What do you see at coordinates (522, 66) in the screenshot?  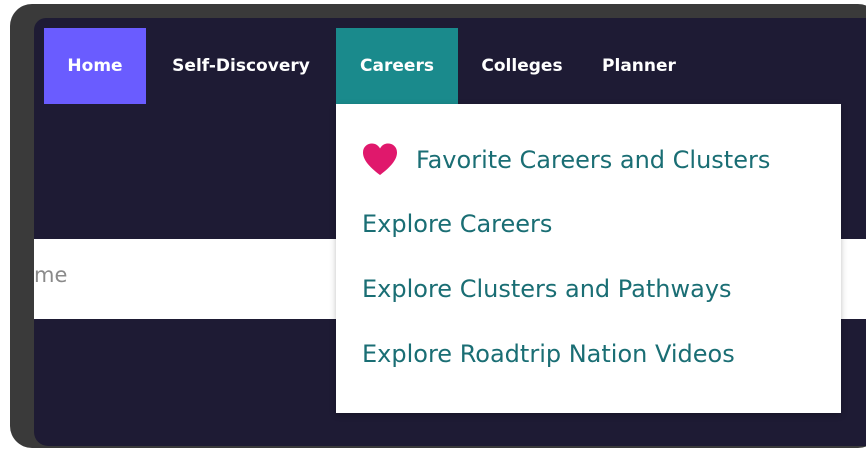 I see `nav-colleges: Colleges` at bounding box center [522, 66].